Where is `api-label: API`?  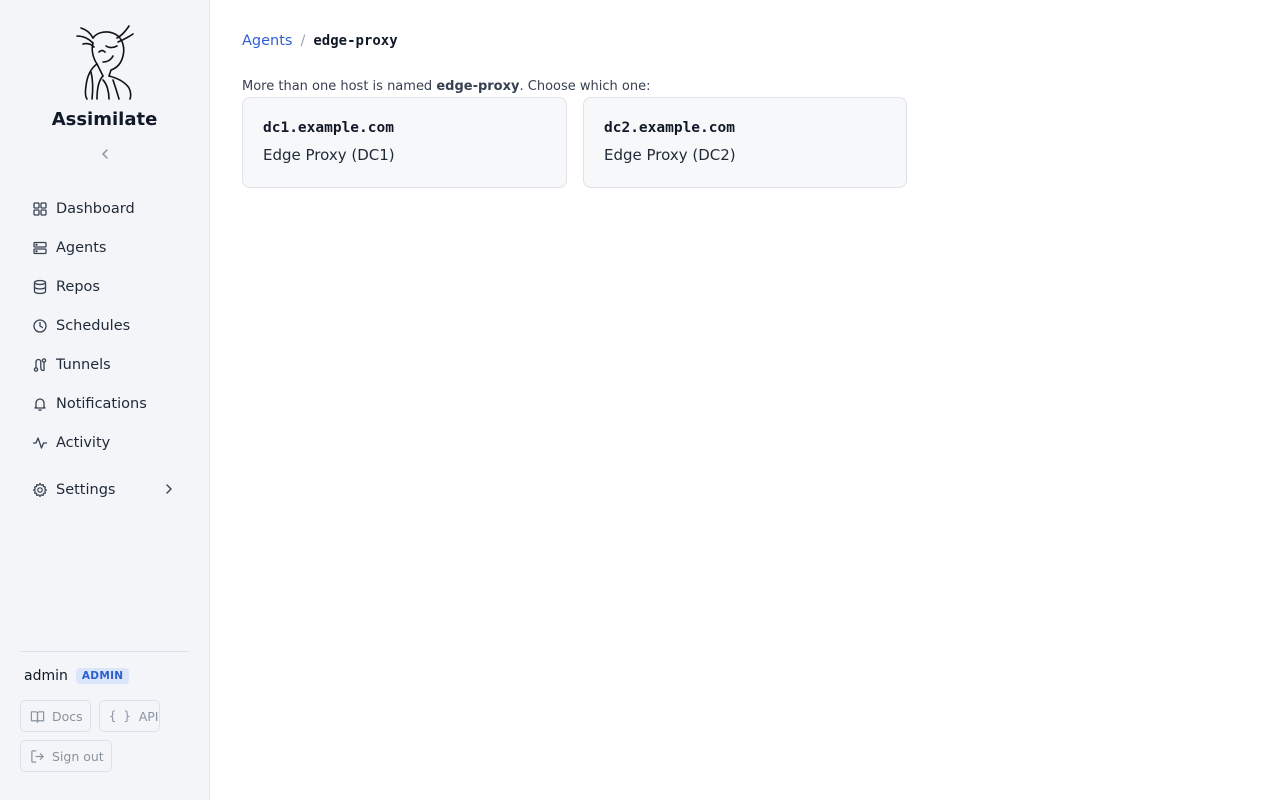 api-label: API is located at coordinates (148, 716).